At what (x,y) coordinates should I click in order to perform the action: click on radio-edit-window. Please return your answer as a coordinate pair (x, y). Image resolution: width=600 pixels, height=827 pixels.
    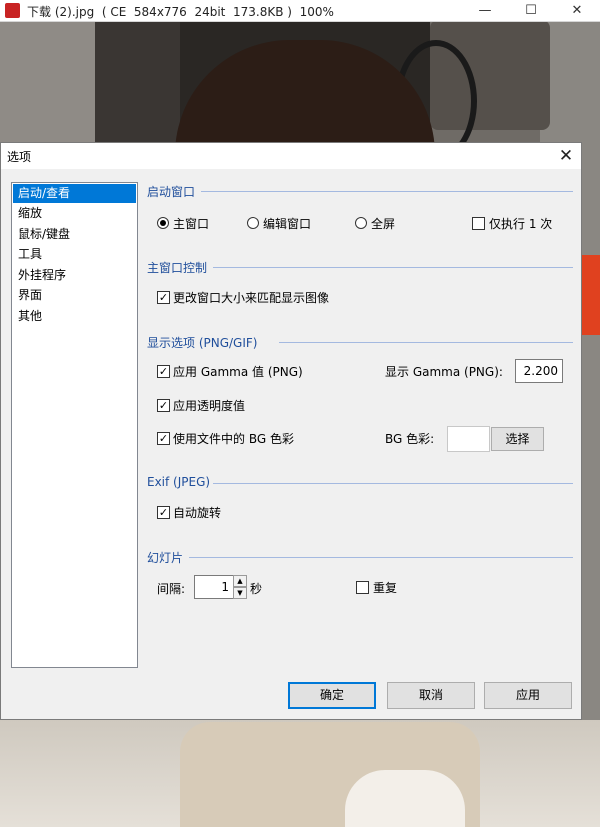
    Looking at the image, I should click on (253, 223).